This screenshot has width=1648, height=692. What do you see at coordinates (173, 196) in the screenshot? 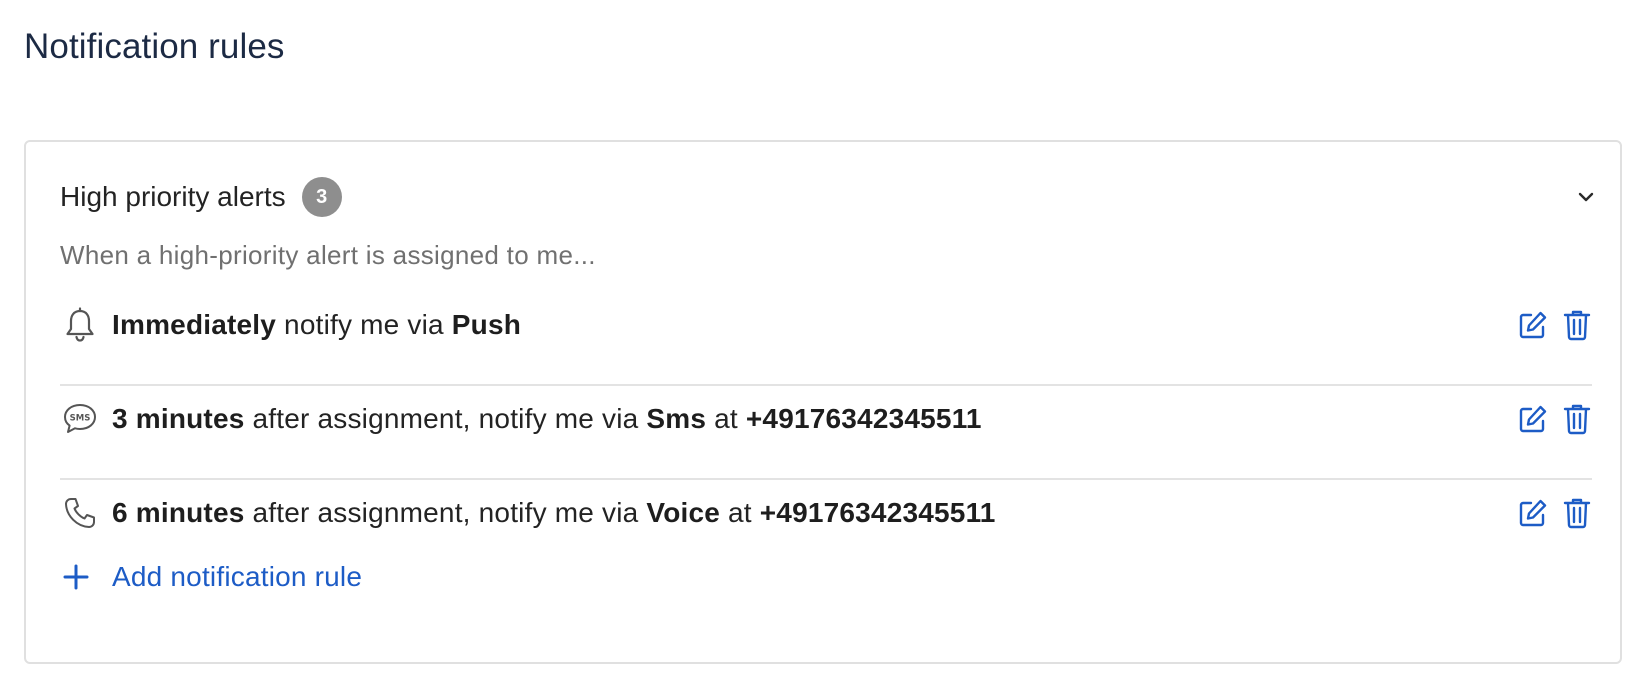
I see `section-title: High priority alerts` at bounding box center [173, 196].